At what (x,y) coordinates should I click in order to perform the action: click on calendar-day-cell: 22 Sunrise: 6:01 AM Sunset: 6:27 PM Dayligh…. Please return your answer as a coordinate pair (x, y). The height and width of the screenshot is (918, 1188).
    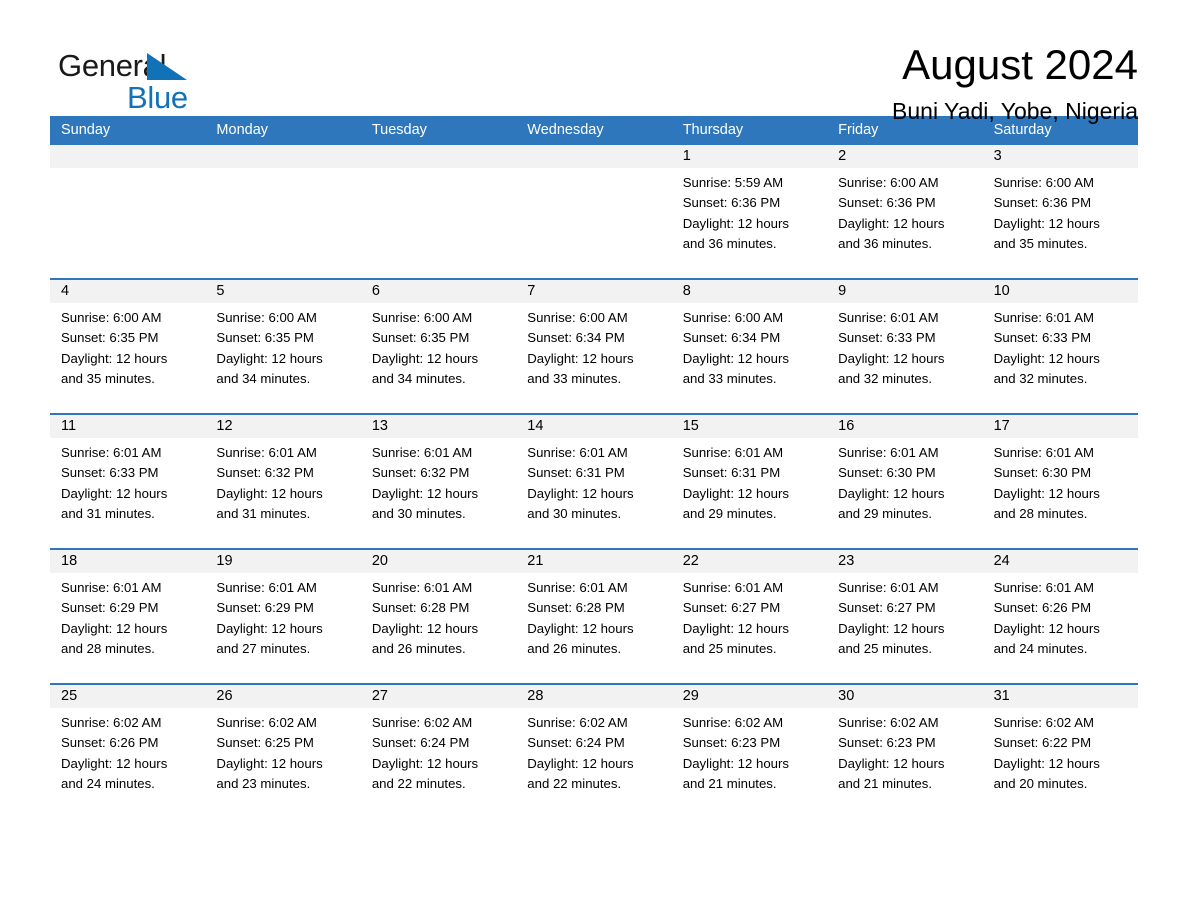
    Looking at the image, I should click on (749, 616).